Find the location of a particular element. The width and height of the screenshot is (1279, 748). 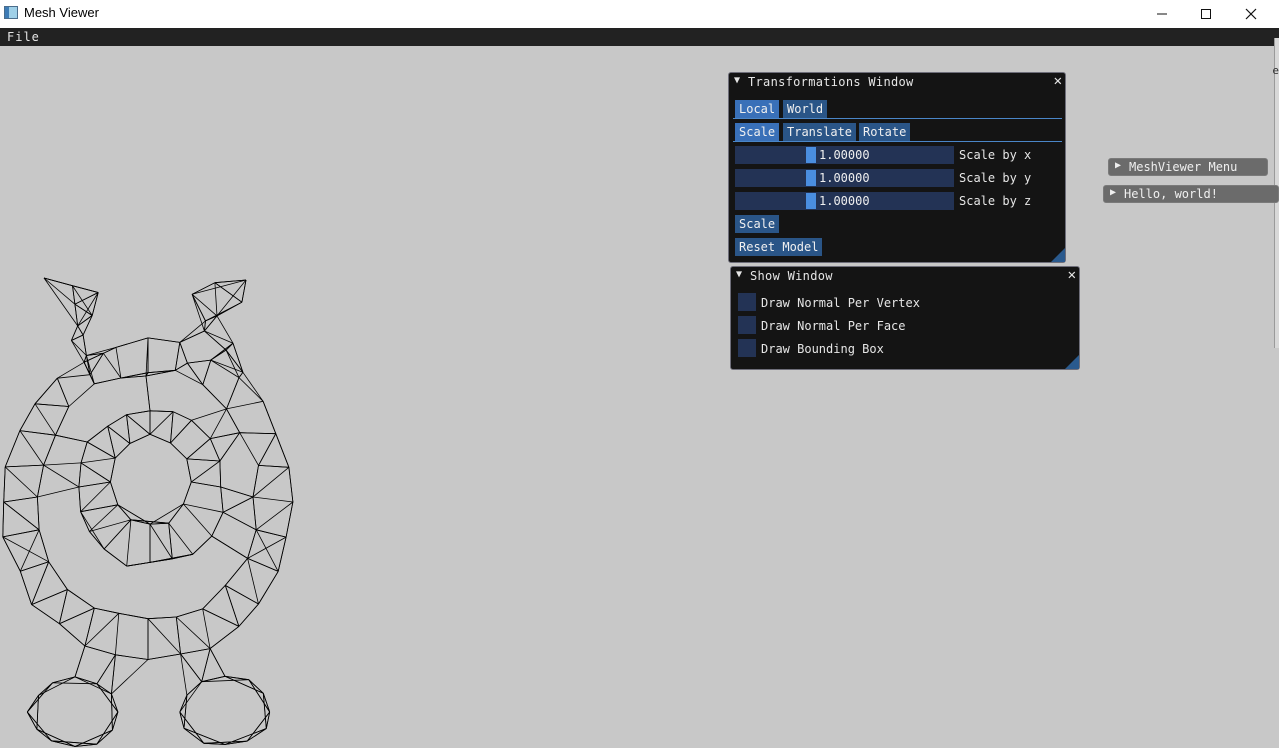

transformations-window-header: ▼ Transformations Window ✕ is located at coordinates (897, 82).